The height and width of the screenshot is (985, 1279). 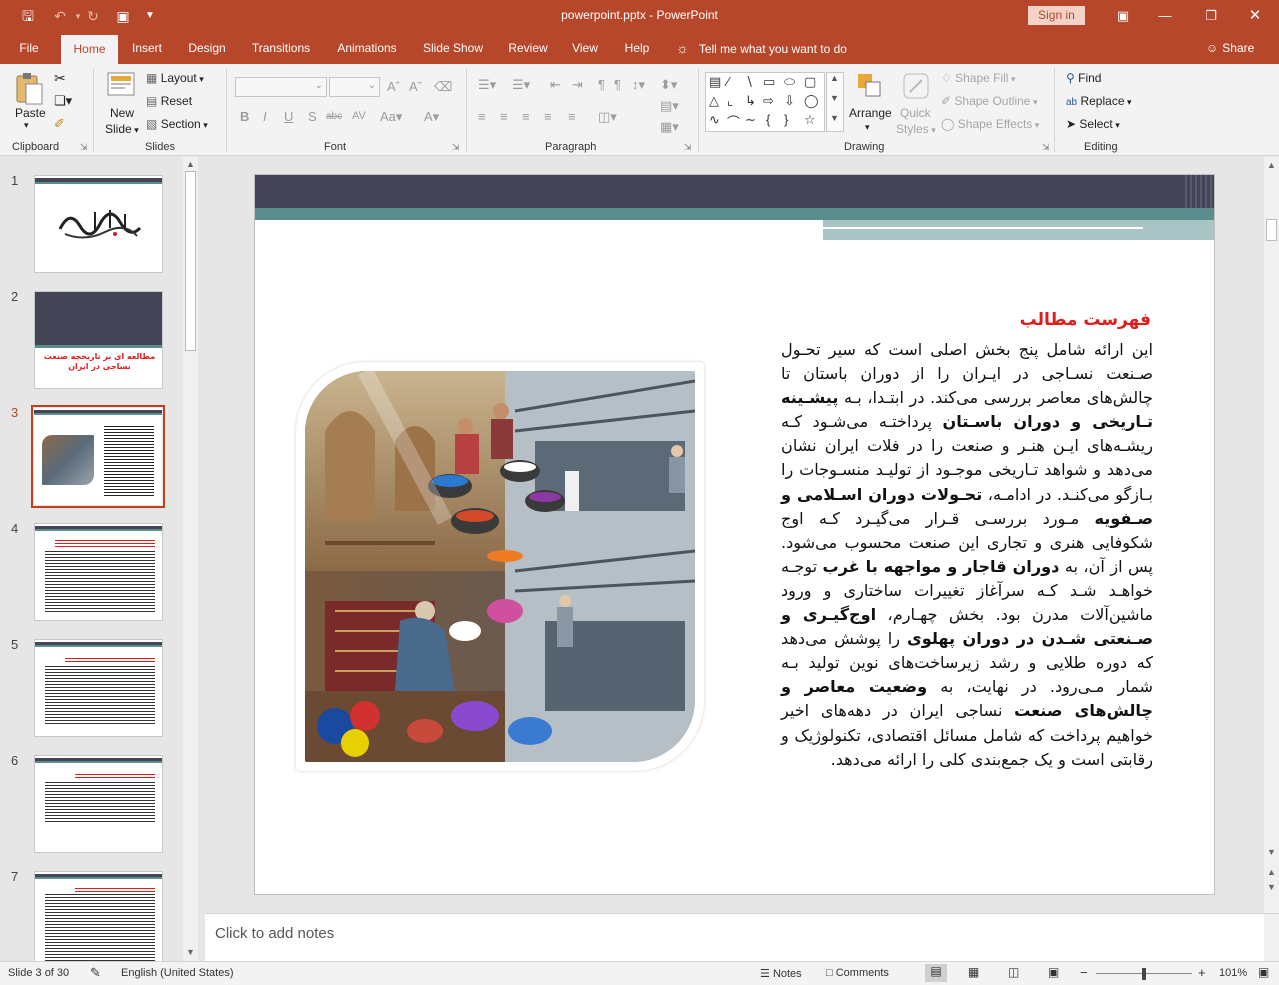 I want to click on clipboard-launcher-icon: ⇲, so click(x=84, y=147).